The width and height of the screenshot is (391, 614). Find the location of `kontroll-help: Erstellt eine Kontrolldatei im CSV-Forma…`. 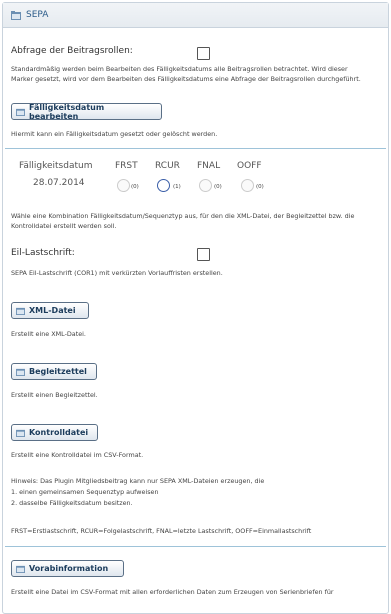

kontroll-help: Erstellt eine Kontrolldatei im CSV-Forma… is located at coordinates (77, 455).